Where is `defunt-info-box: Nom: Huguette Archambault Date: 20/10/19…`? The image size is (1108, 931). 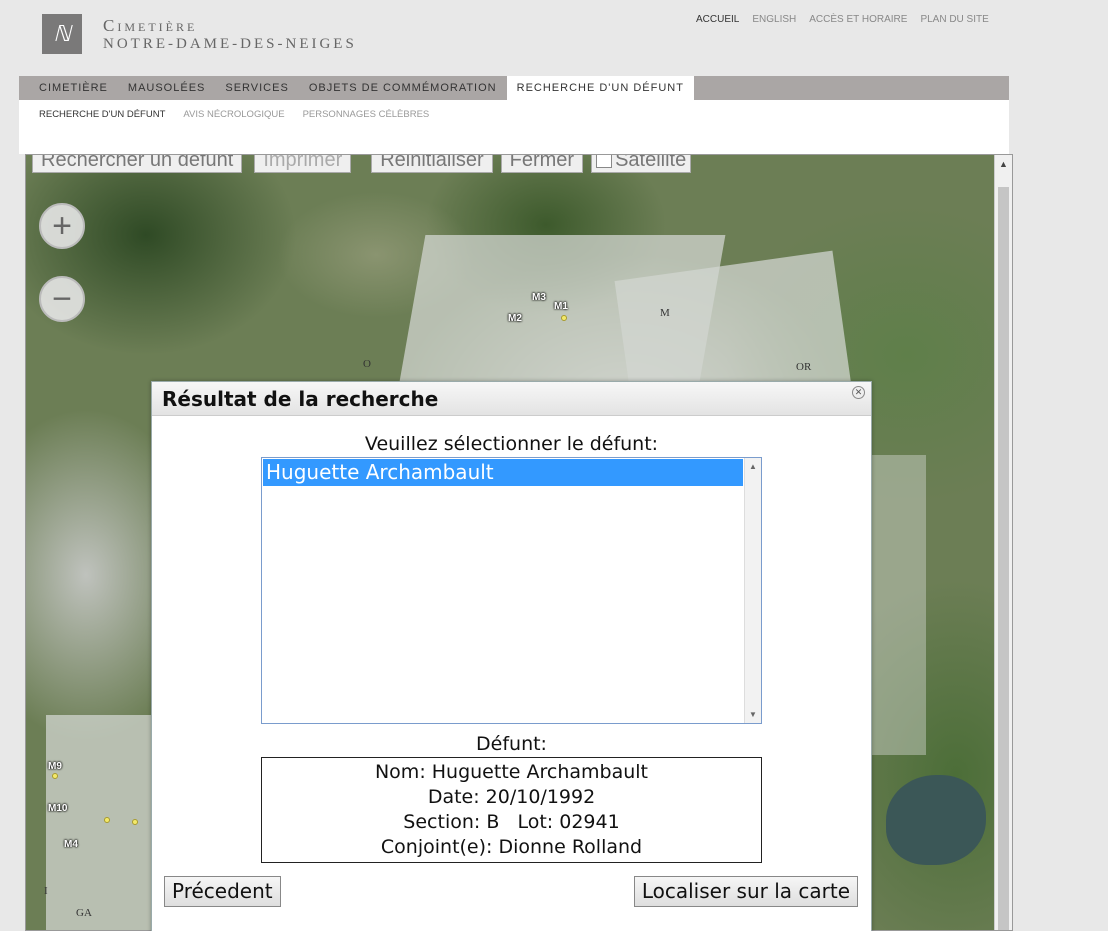 defunt-info-box: Nom: Huguette Archambault Date: 20/10/19… is located at coordinates (511, 810).